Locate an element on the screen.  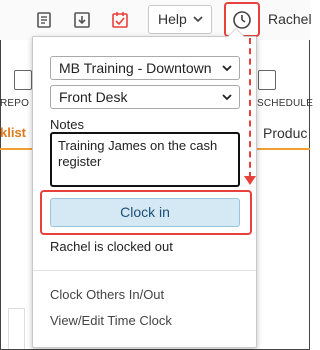
clock-in-button: Clock in is located at coordinates (145, 212).